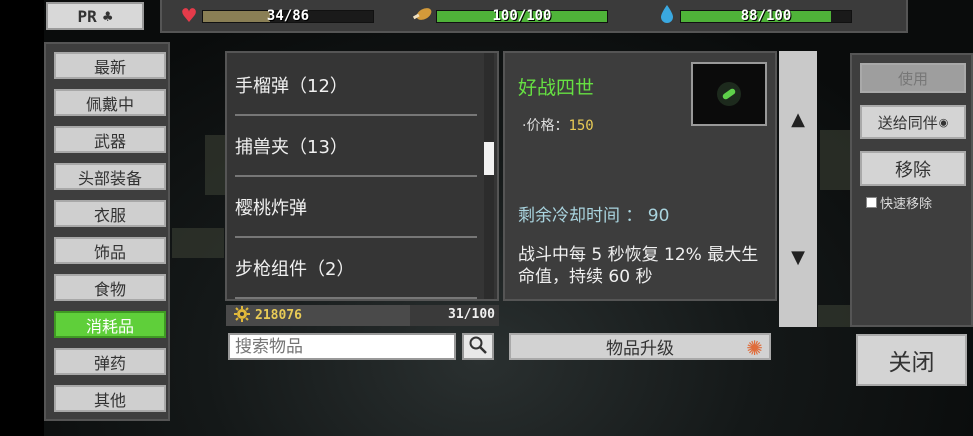 The height and width of the screenshot is (436, 973). I want to click on meat-icon, so click(423, 16).